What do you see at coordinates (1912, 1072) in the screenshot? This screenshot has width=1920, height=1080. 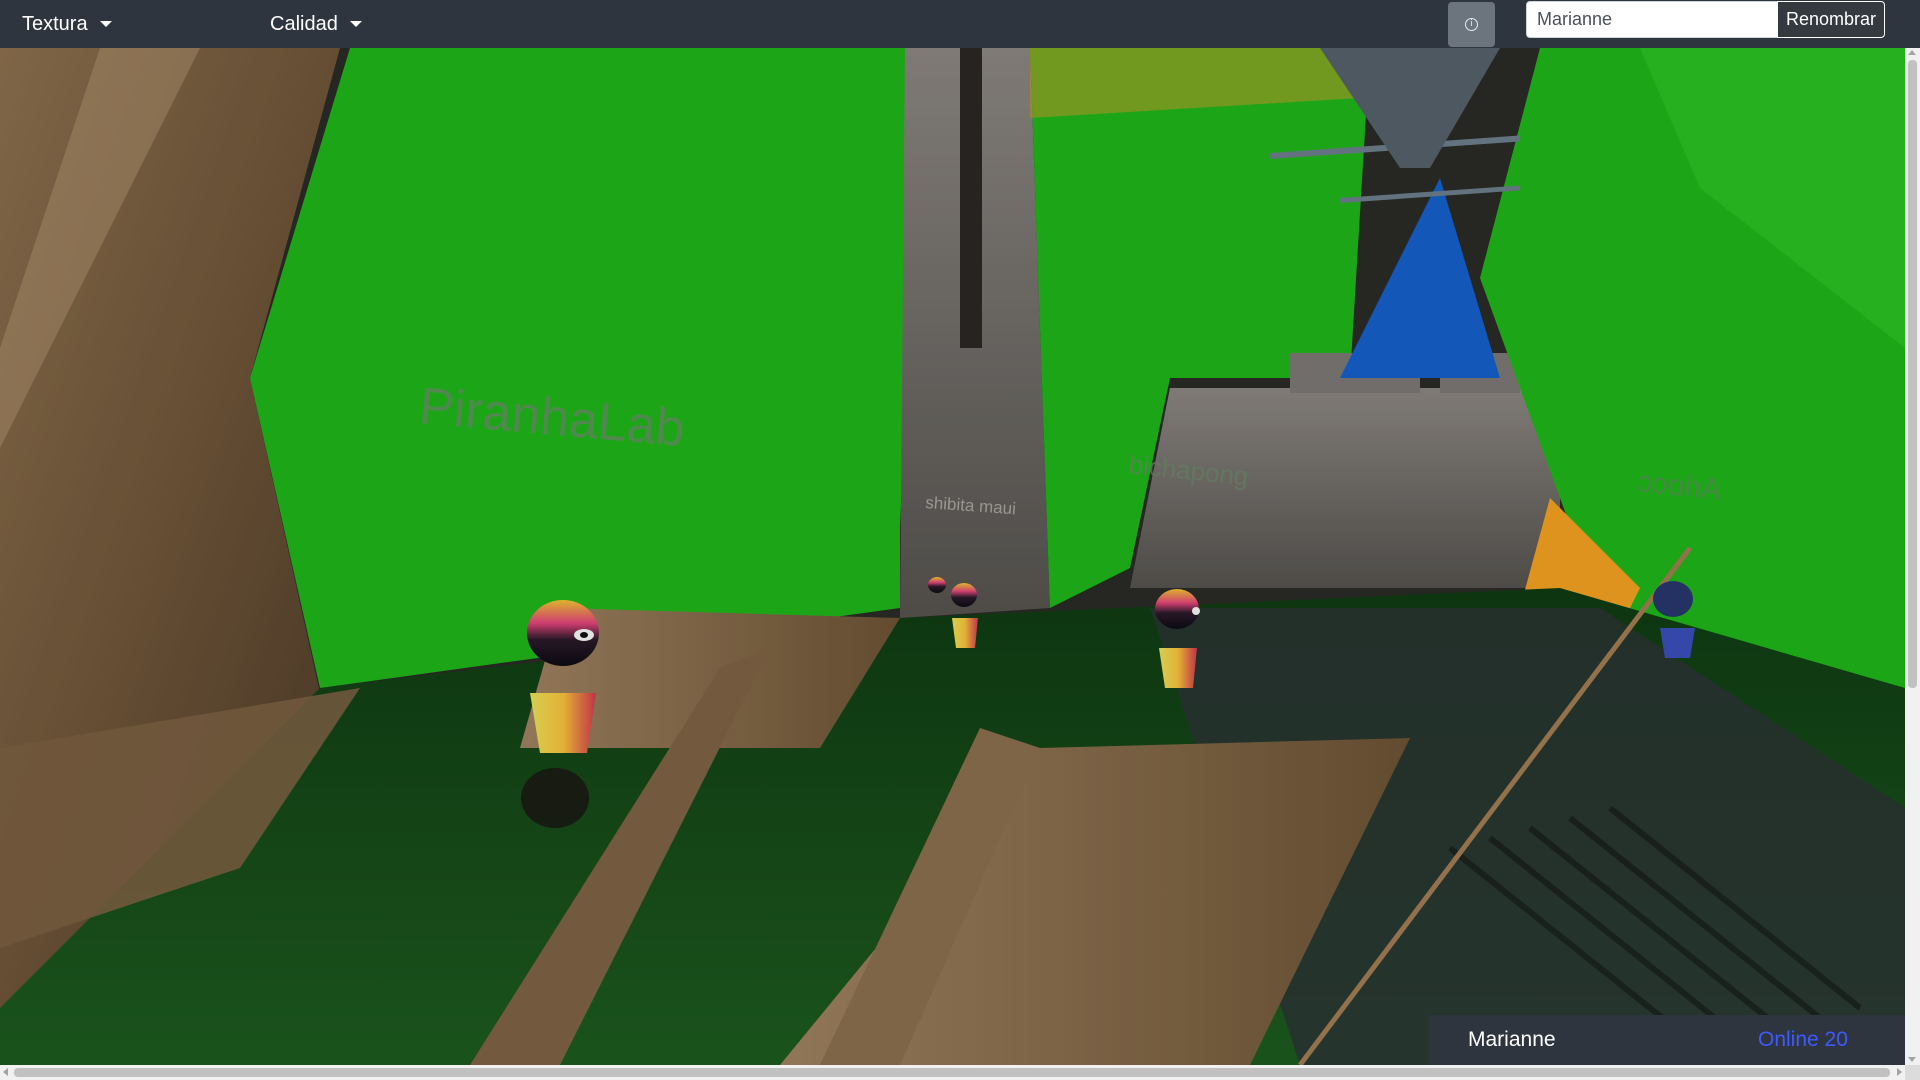 I see `scrollbar-corner` at bounding box center [1912, 1072].